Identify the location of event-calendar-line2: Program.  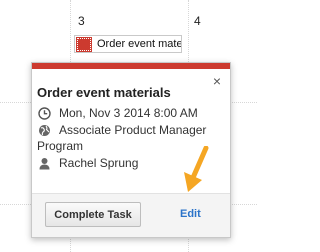
(60, 146).